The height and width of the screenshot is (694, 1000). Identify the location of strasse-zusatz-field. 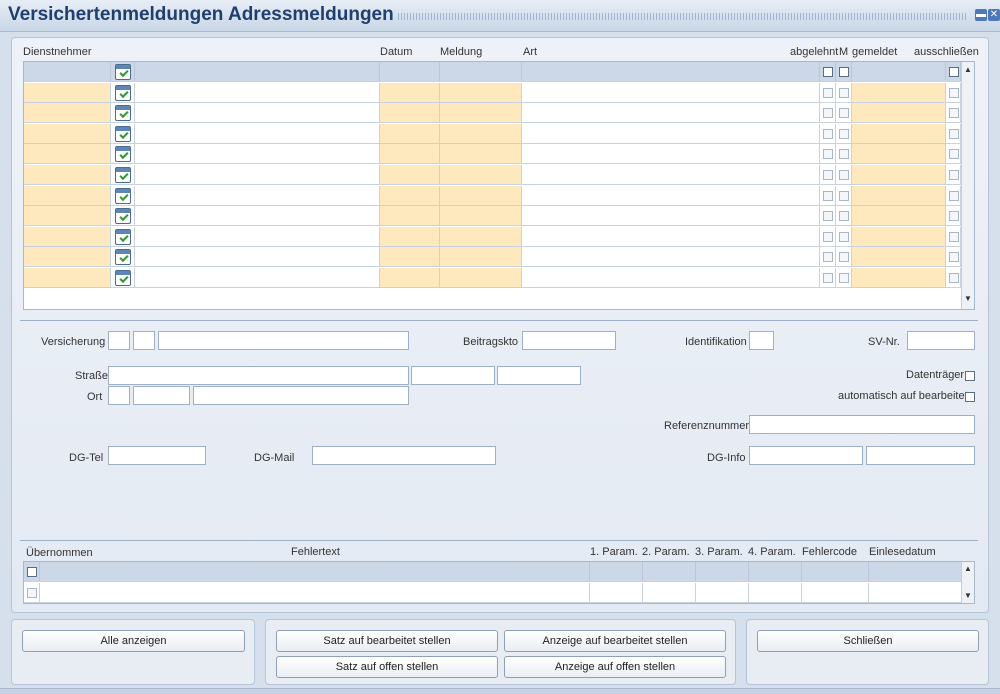
(539, 375).